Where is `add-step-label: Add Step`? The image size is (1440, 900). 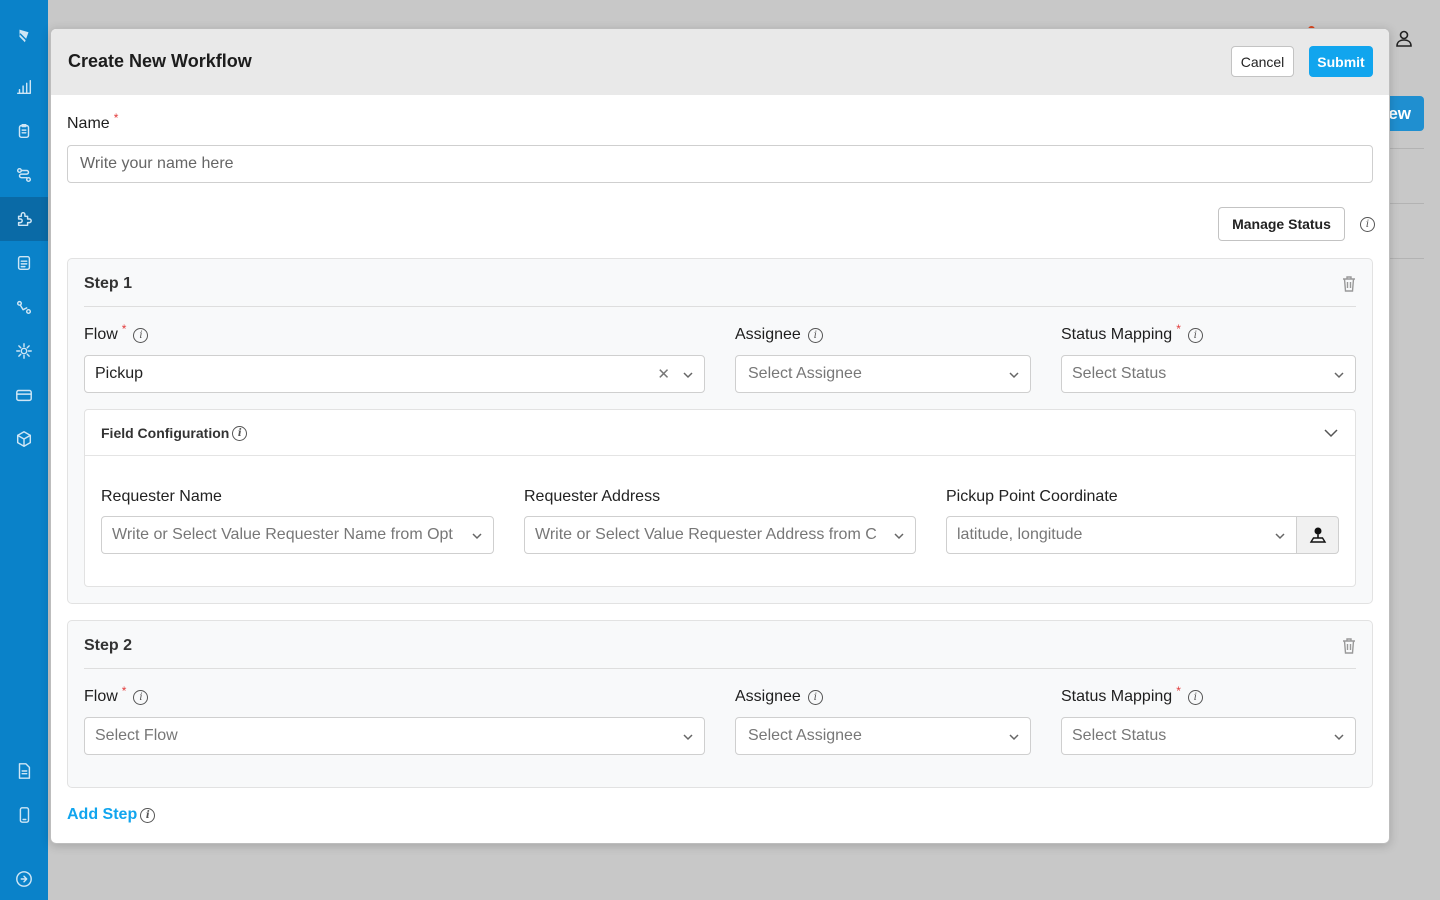
add-step-label: Add Step is located at coordinates (102, 814).